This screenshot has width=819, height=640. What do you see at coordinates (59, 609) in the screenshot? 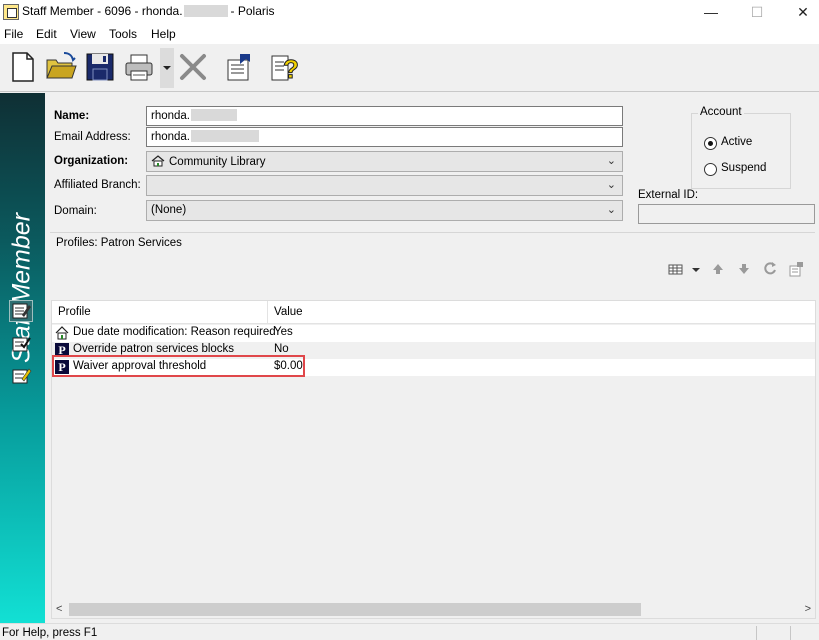
I see `scroll-left-icon: <` at bounding box center [59, 609].